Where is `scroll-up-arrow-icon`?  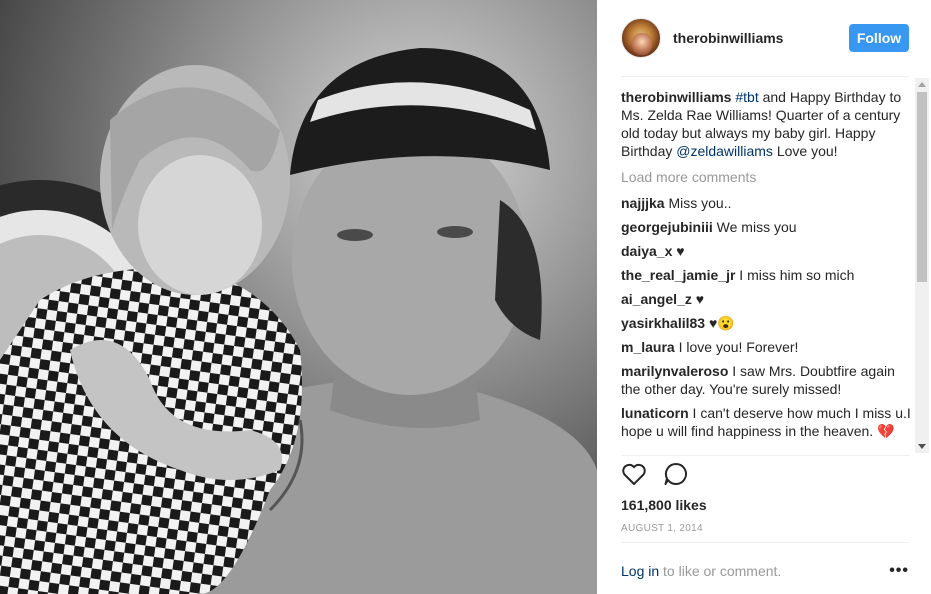
scroll-up-arrow-icon is located at coordinates (922, 84).